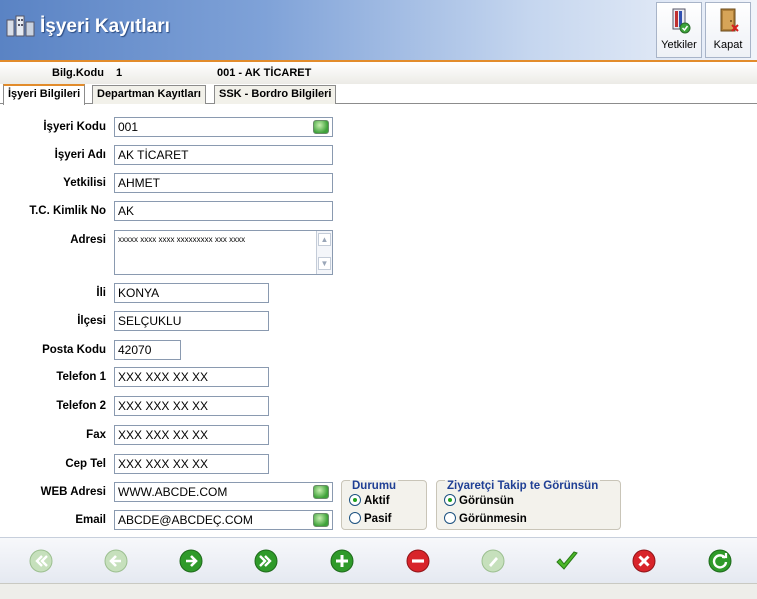 This screenshot has width=757, height=599. Describe the element at coordinates (191, 435) in the screenshot. I see `fax-field: XXX XXX XX XX` at that location.